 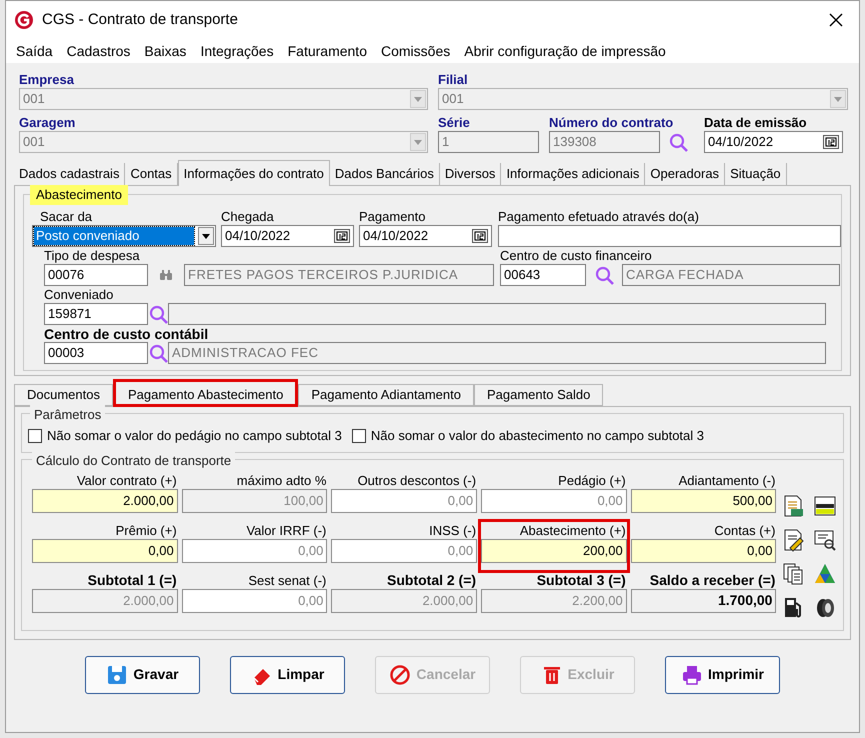 I want to click on document-pen-icon, so click(x=793, y=540).